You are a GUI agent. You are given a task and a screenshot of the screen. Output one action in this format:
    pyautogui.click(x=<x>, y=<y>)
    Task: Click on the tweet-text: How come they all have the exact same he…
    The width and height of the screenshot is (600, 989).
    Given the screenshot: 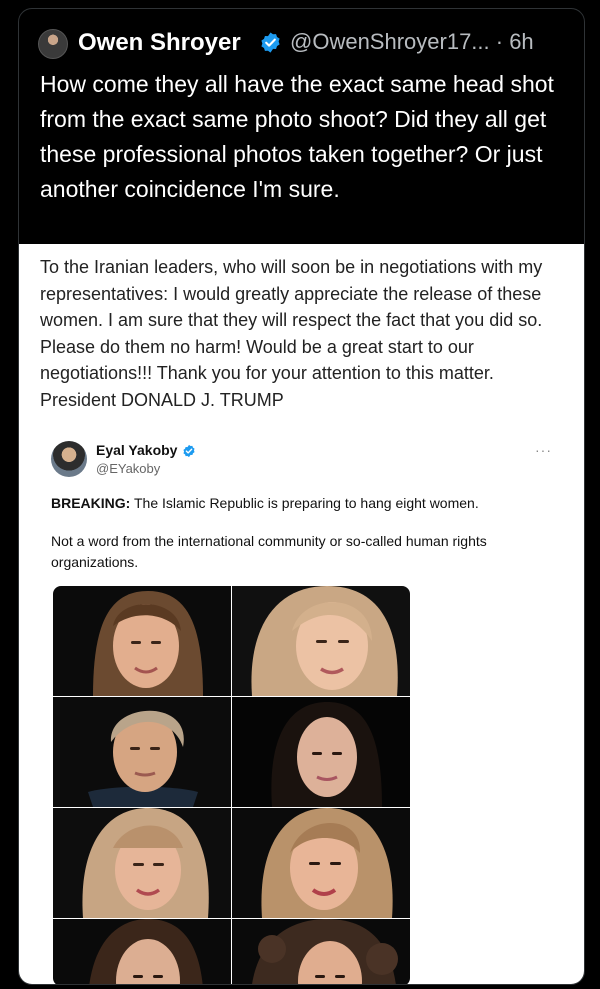 What is the action you would take?
    pyautogui.click(x=297, y=136)
    